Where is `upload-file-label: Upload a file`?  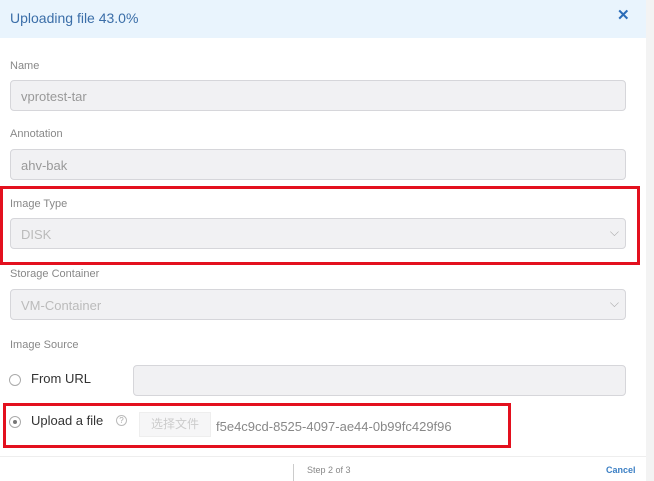 upload-file-label: Upload a file is located at coordinates (67, 420).